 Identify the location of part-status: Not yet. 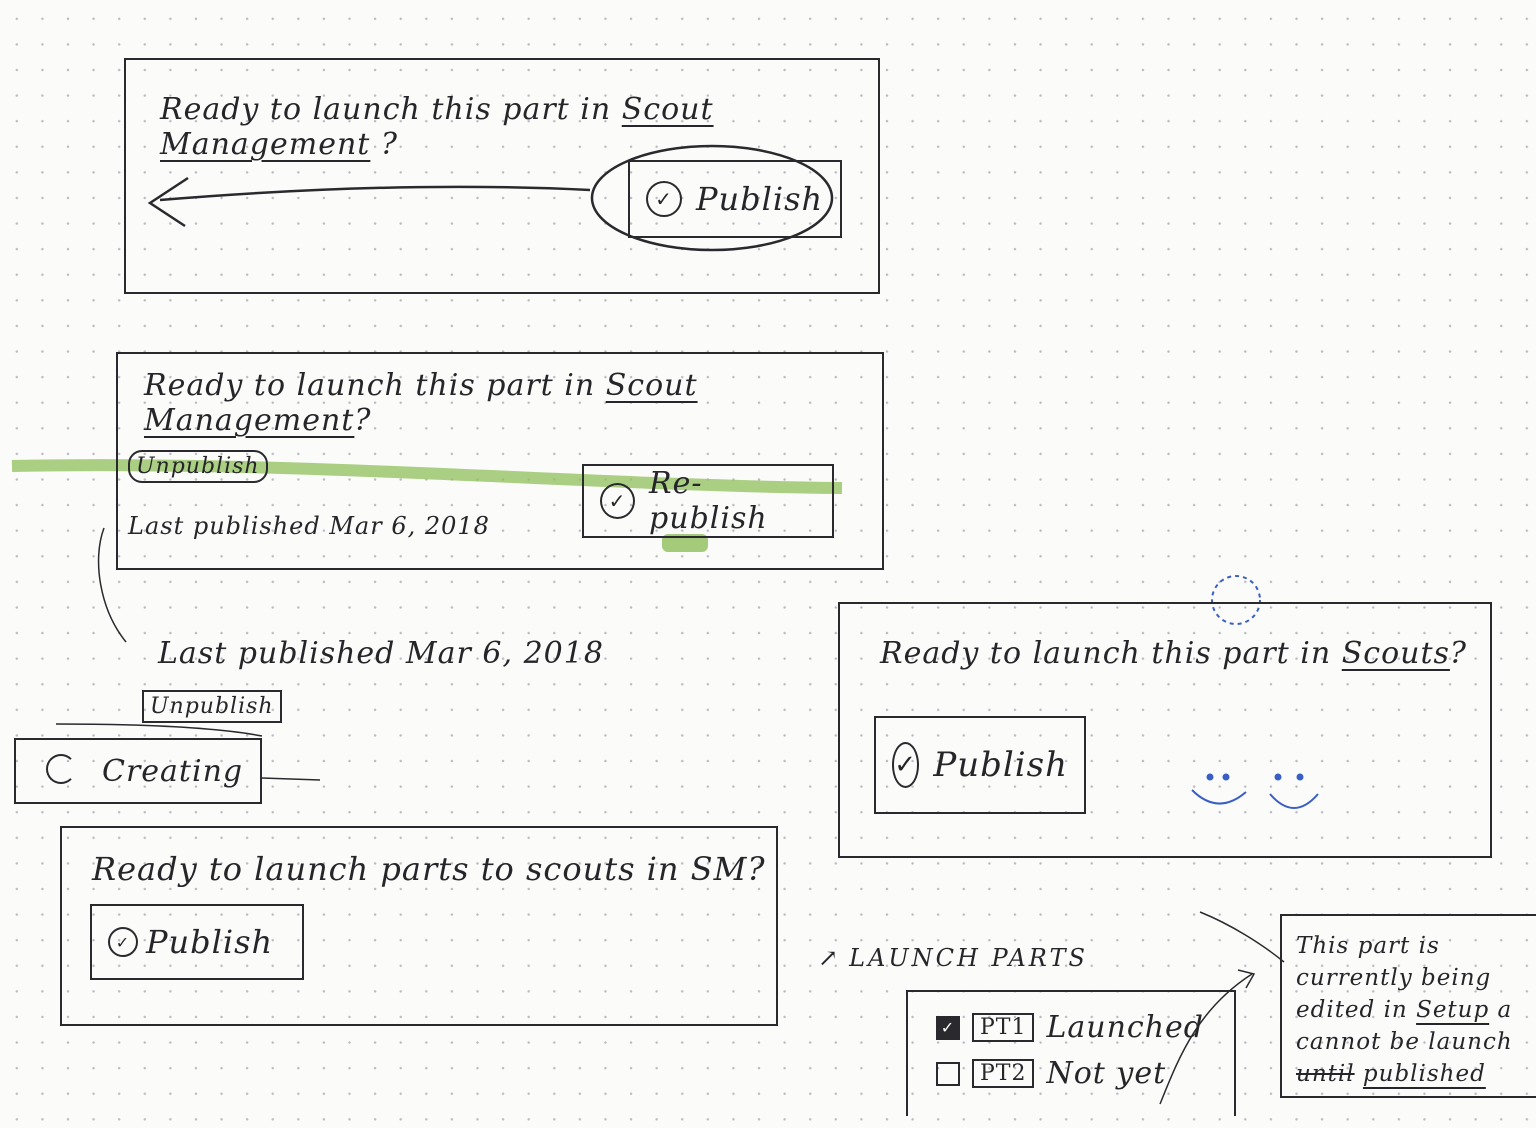
(1106, 1073).